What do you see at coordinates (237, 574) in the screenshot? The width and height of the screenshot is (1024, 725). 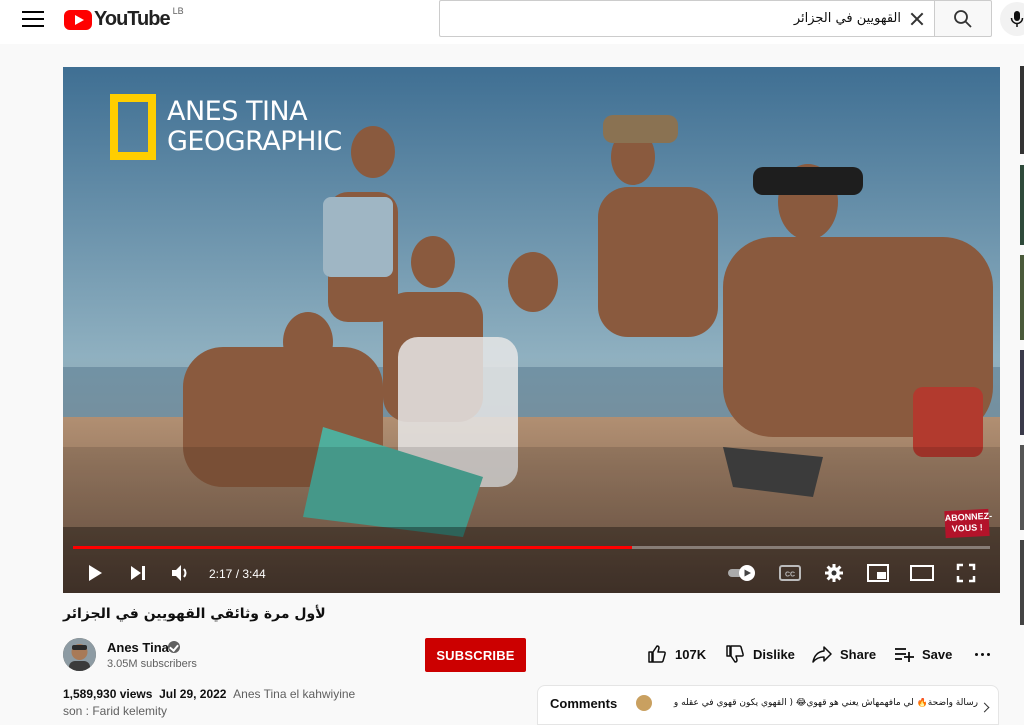 I see `time-display: 2:17 / 3:44` at bounding box center [237, 574].